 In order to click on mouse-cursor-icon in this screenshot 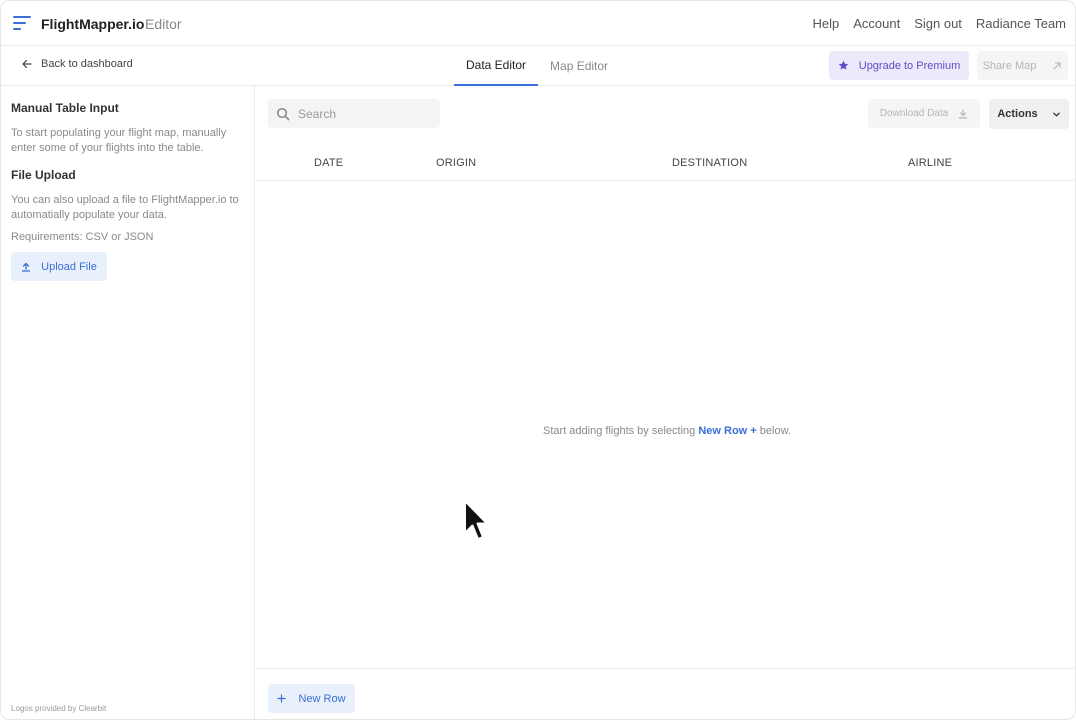, I will do `click(476, 520)`.